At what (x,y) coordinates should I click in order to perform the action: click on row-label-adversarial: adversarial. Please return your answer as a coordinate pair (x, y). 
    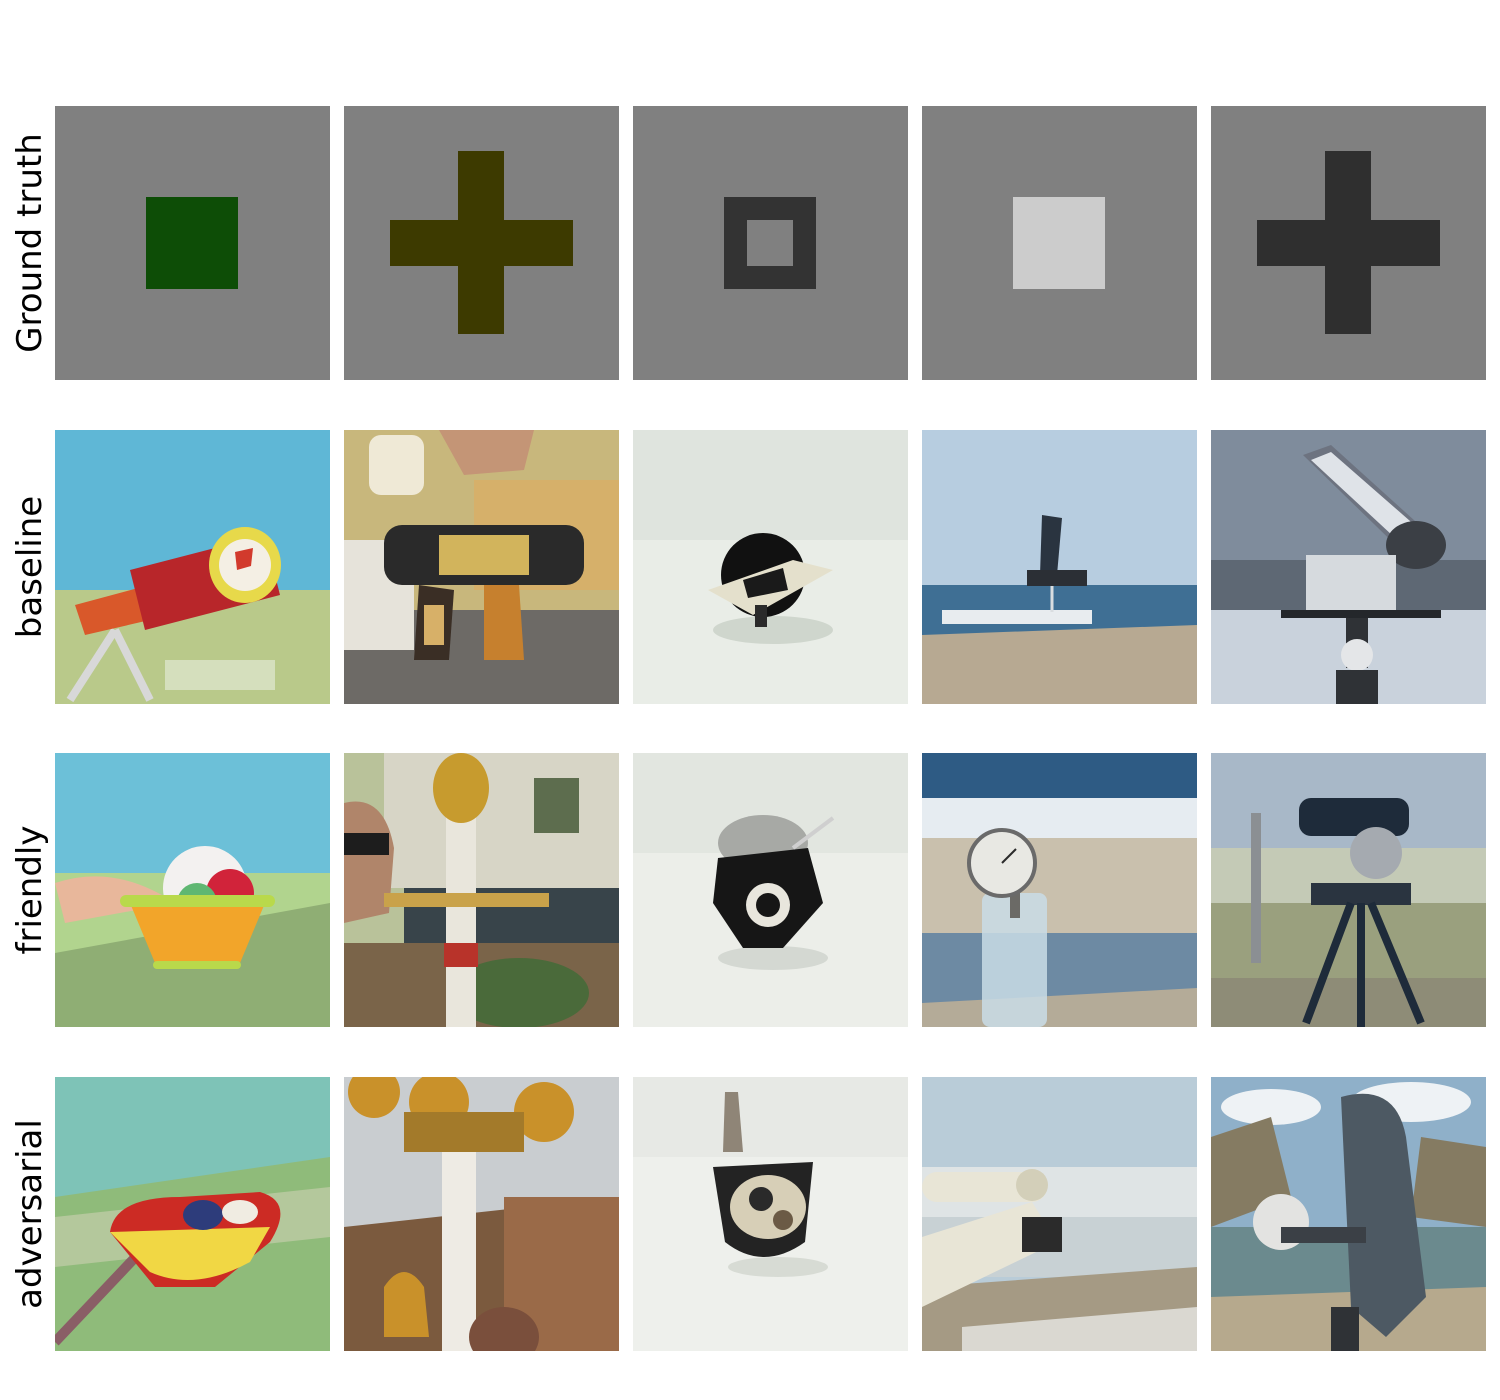
    Looking at the image, I should click on (30, 1214).